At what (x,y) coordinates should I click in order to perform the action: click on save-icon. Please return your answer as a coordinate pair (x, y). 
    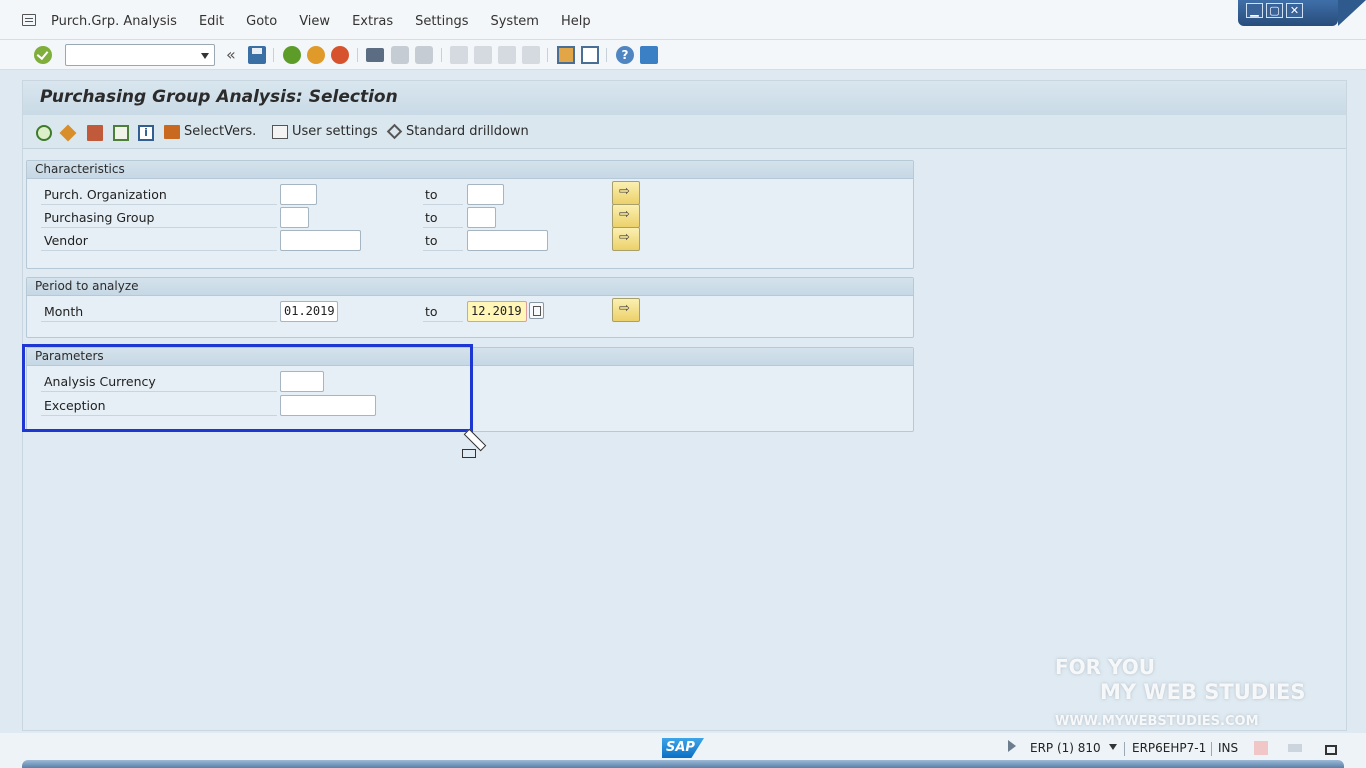
    Looking at the image, I should click on (257, 55).